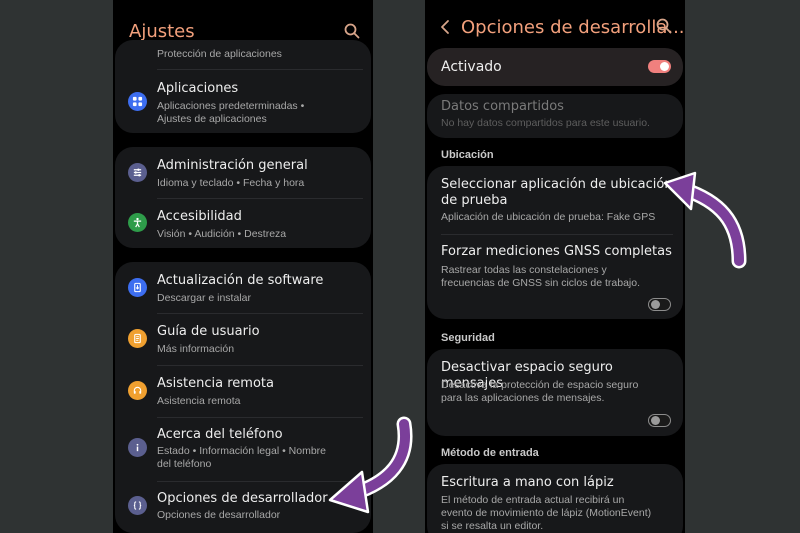 This screenshot has height=533, width=800. I want to click on item-title: Actualización de software, so click(240, 280).